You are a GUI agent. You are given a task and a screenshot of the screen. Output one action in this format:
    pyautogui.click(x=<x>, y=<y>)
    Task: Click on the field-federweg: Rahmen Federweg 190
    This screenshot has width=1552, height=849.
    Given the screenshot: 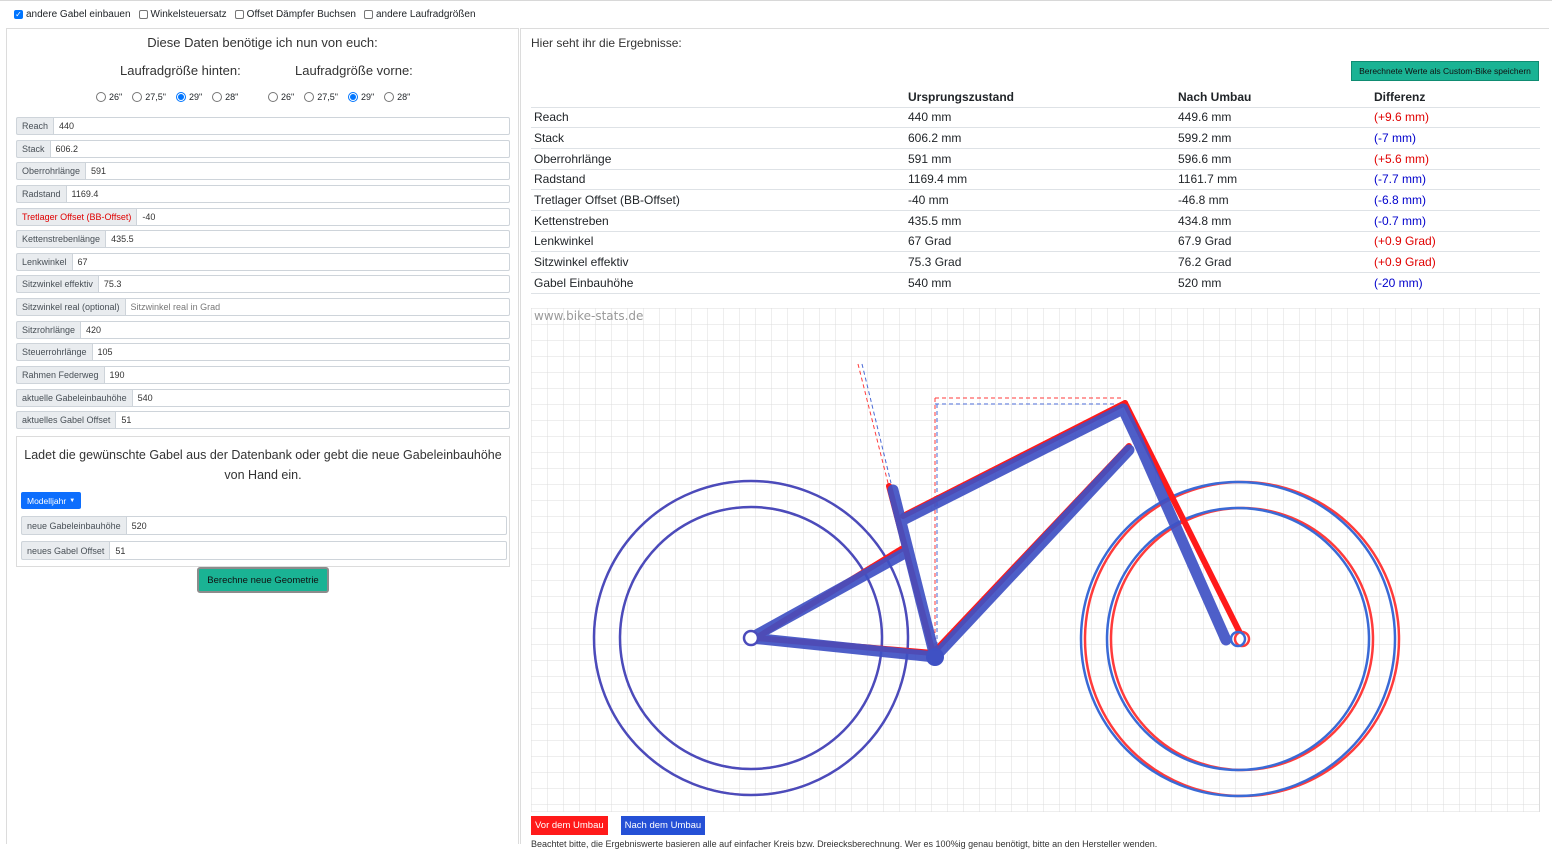 What is the action you would take?
    pyautogui.click(x=263, y=375)
    